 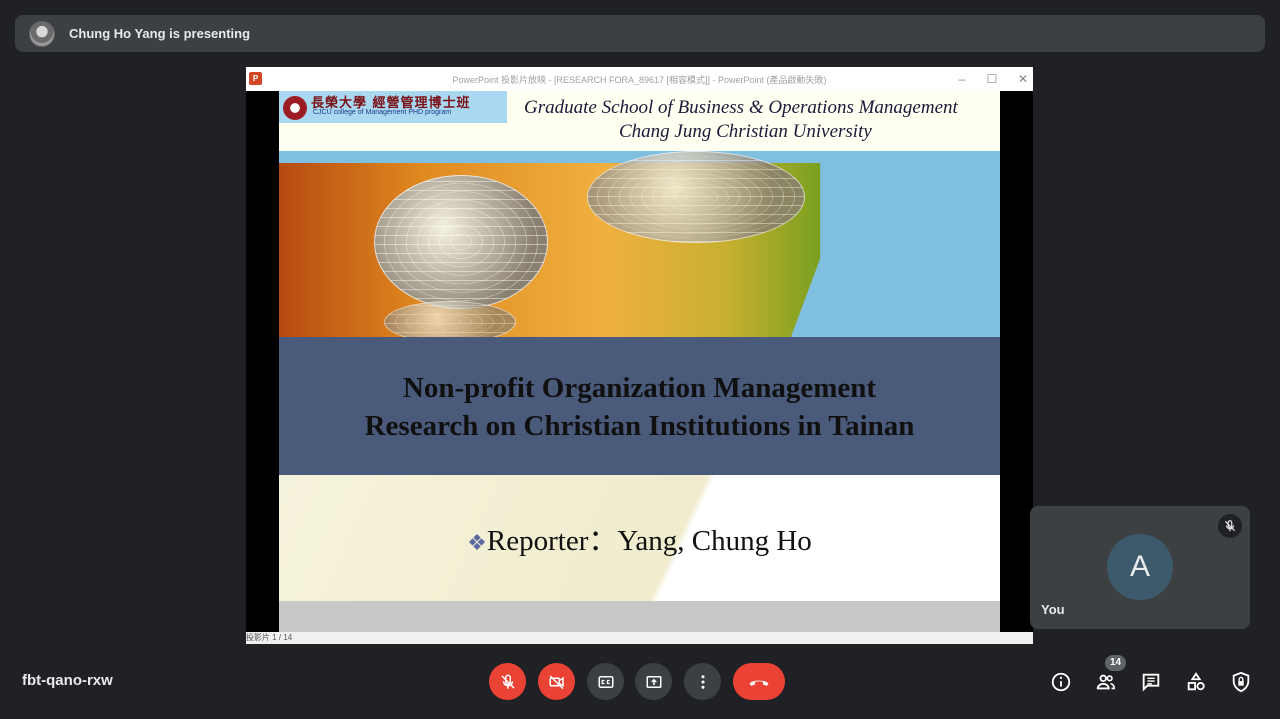 I want to click on avatar: A, so click(x=1140, y=567).